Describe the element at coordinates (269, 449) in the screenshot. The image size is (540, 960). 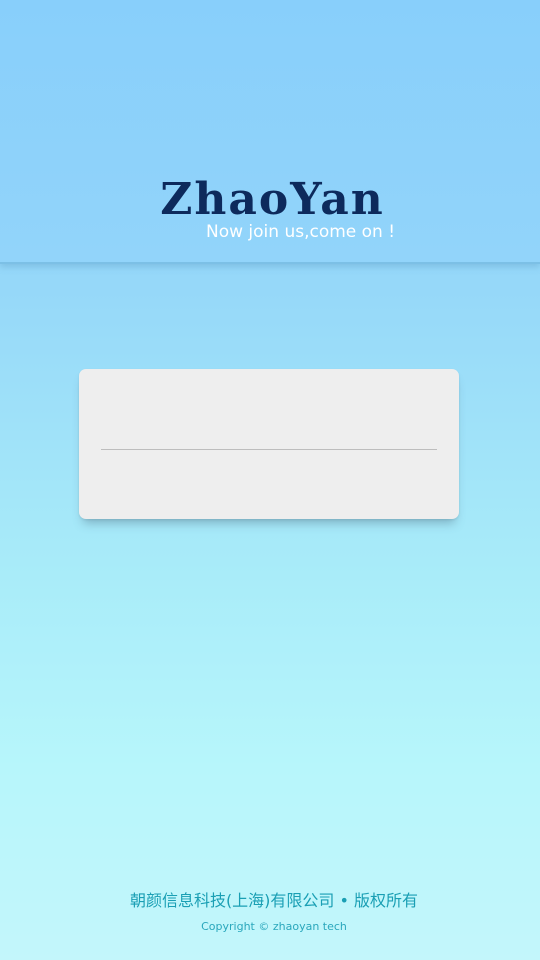
I see `field-divider` at that location.